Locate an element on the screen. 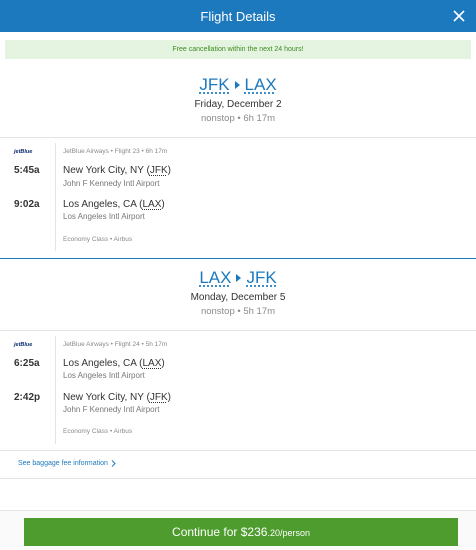  continue-price-cents: .20/person is located at coordinates (288, 533).